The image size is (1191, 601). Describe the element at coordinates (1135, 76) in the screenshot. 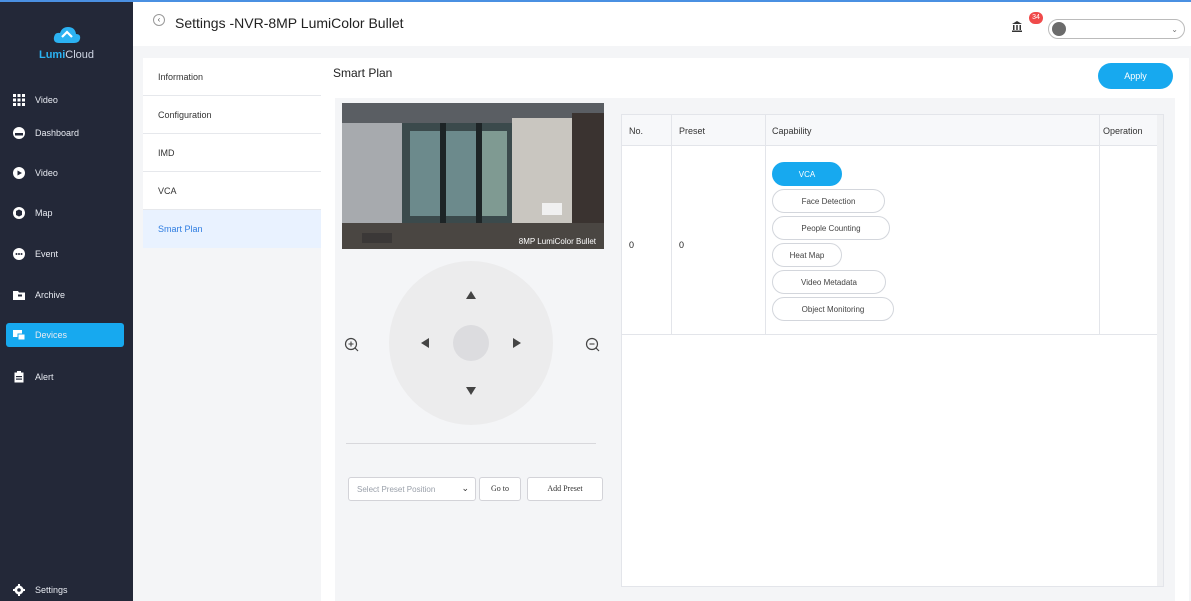

I see `apply-button: Apply` at that location.